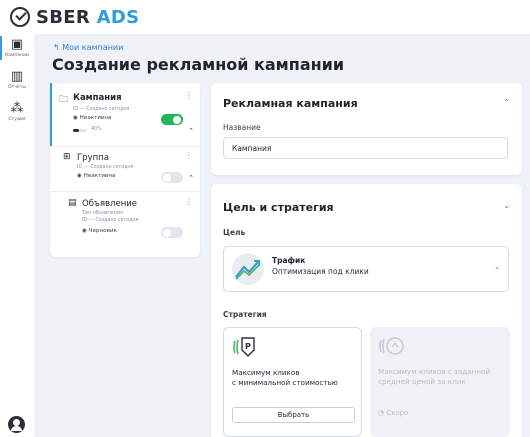  I want to click on goal-name: Трафик, so click(289, 260).